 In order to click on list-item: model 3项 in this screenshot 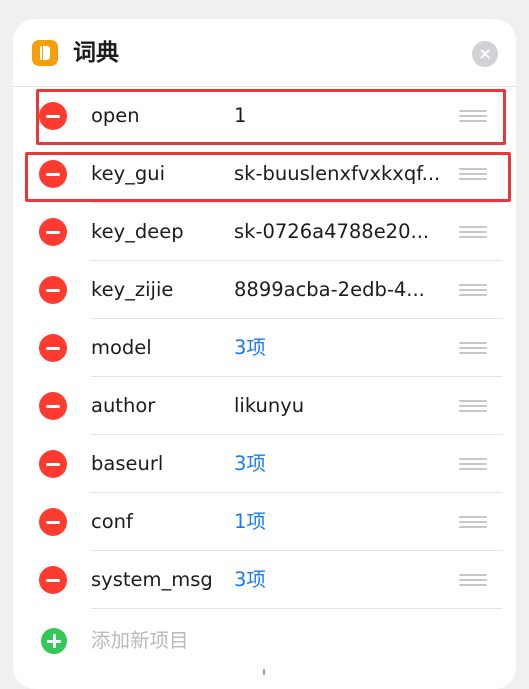, I will do `click(264, 348)`.